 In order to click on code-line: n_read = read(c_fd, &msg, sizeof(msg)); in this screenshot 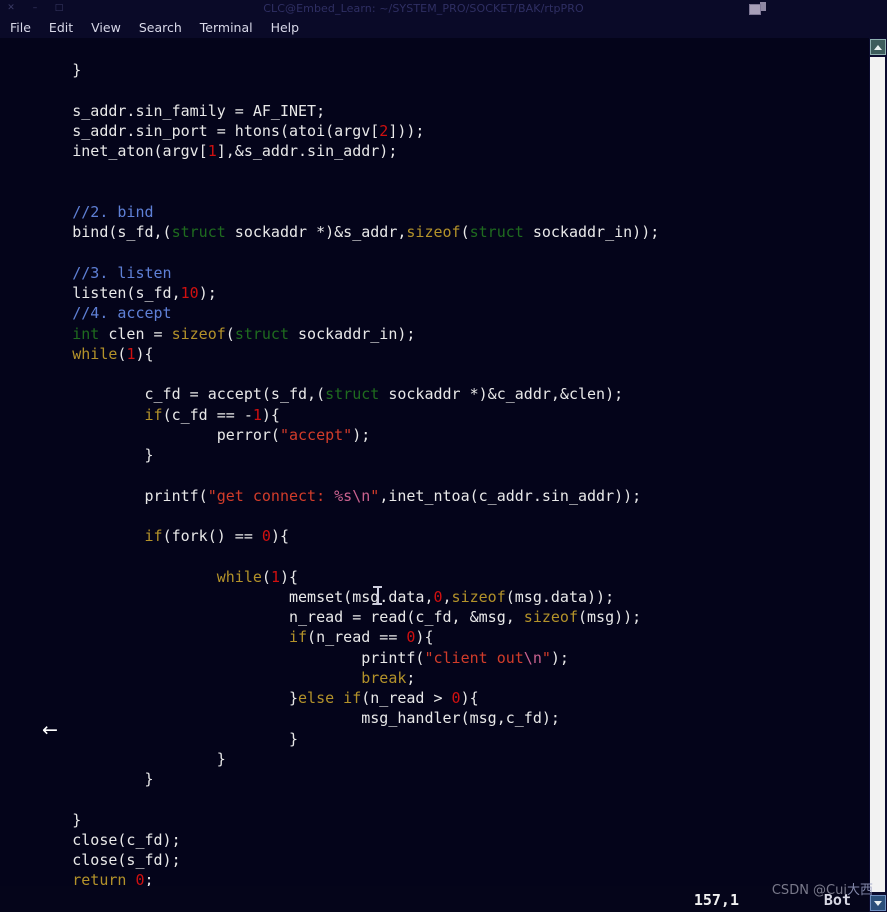, I will do `click(434, 617)`.